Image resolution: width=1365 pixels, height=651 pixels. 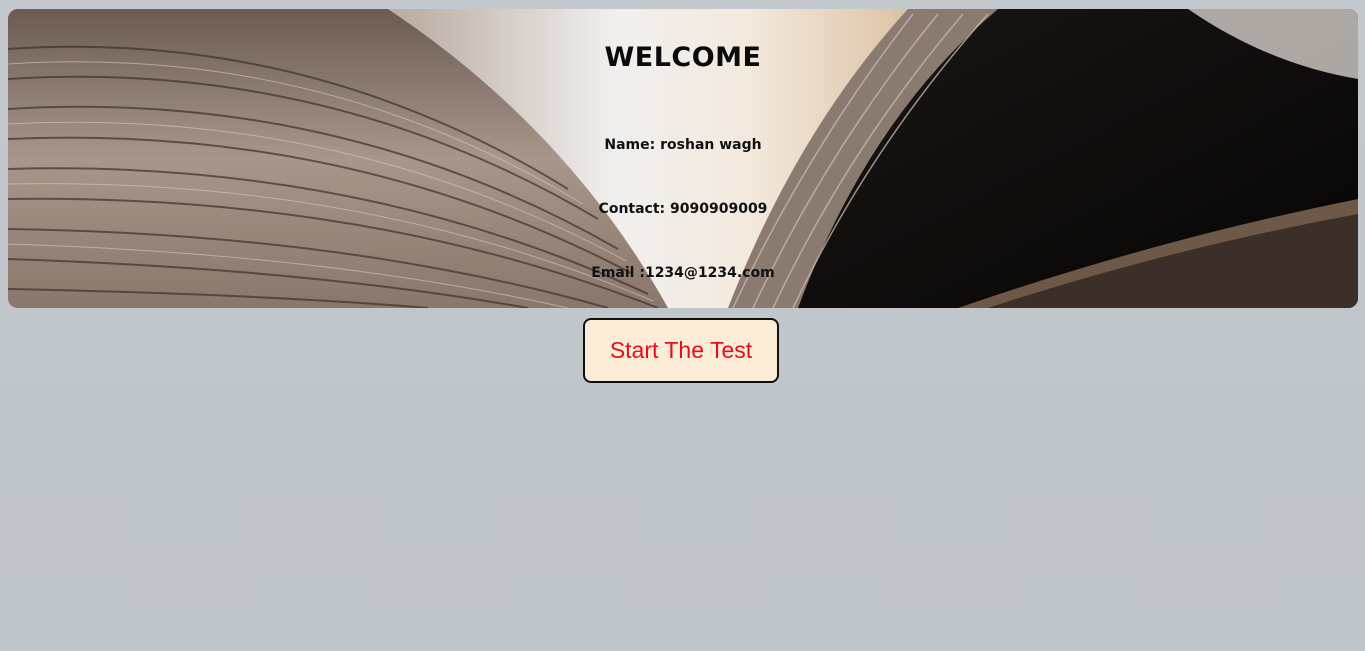 What do you see at coordinates (618, 273) in the screenshot?
I see `email-label: Email :` at bounding box center [618, 273].